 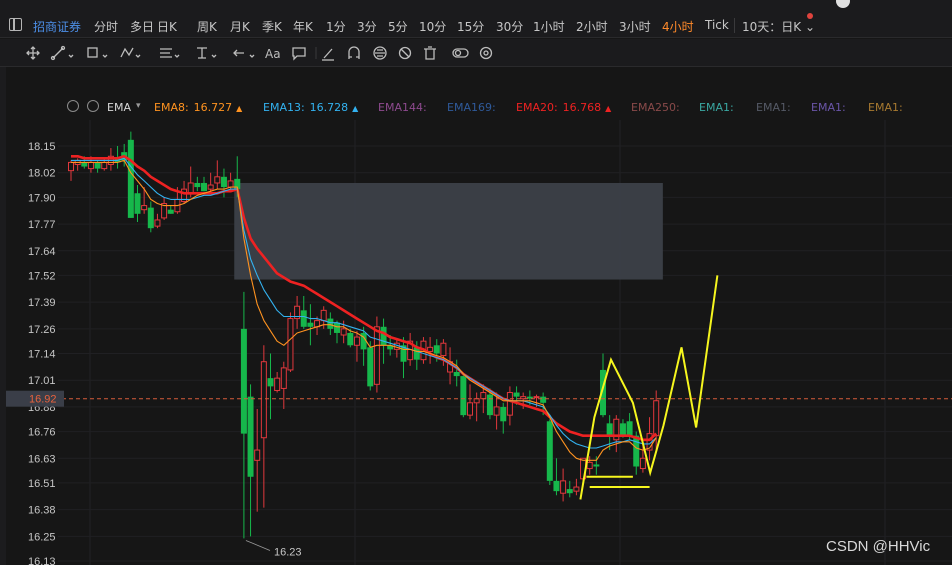 I want to click on y-tick-label: 18.02, so click(x=42, y=174).